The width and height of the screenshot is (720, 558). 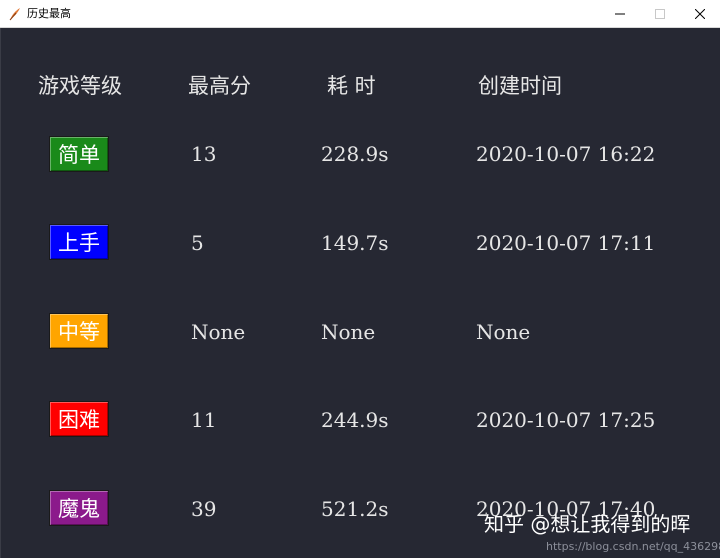 I want to click on watermark-url: https://blog.csdn.net/qq_43629857, so click(x=633, y=546).